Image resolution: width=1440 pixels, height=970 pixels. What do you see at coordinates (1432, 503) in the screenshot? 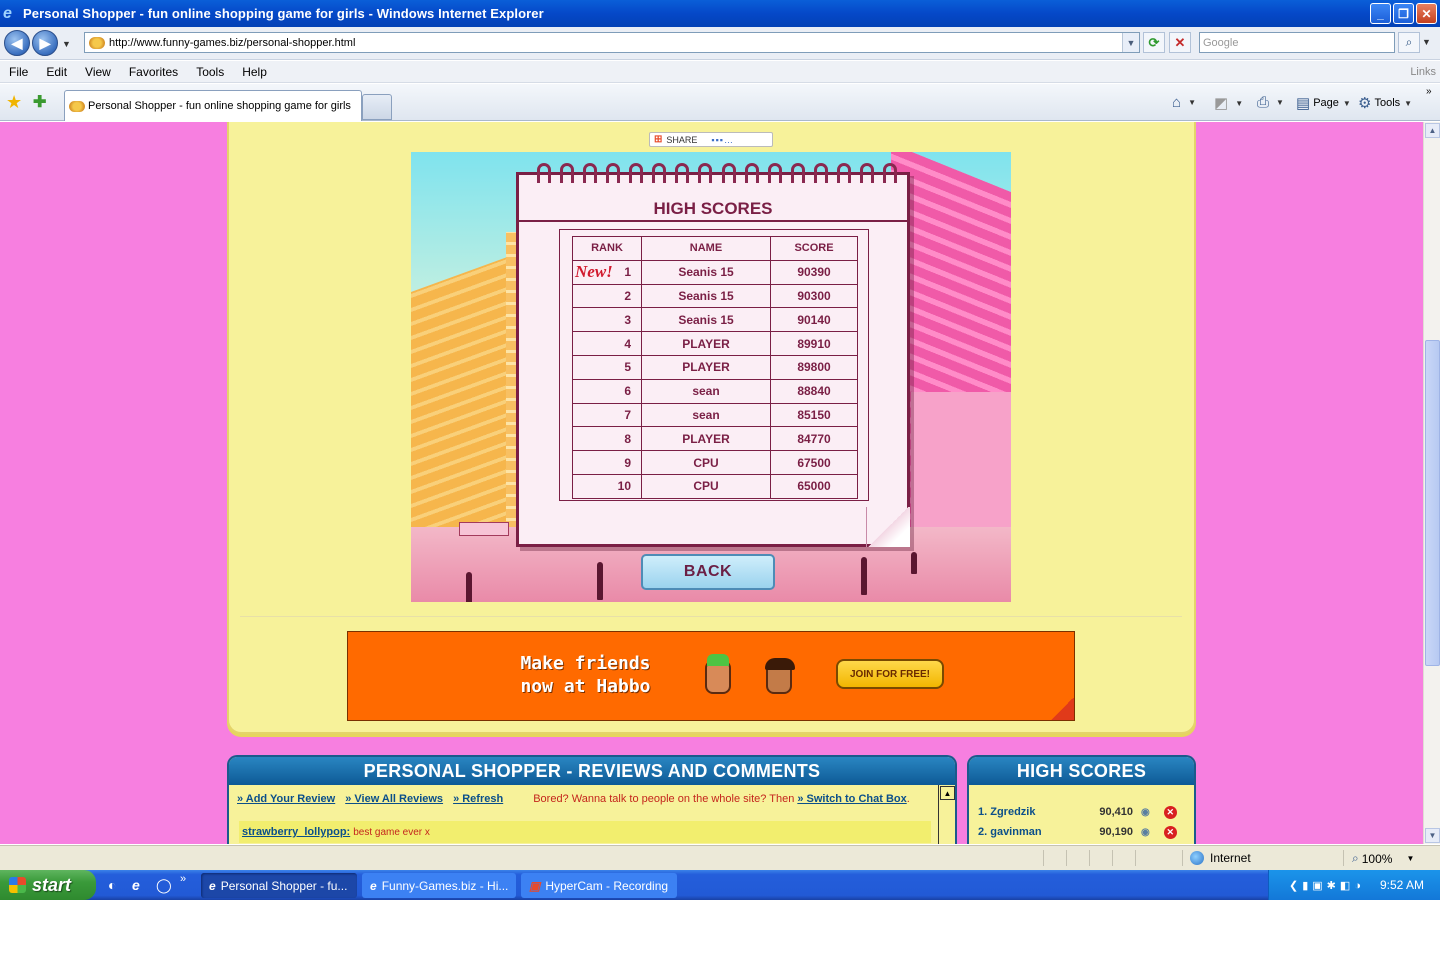
I see `scrollbar-thumb` at bounding box center [1432, 503].